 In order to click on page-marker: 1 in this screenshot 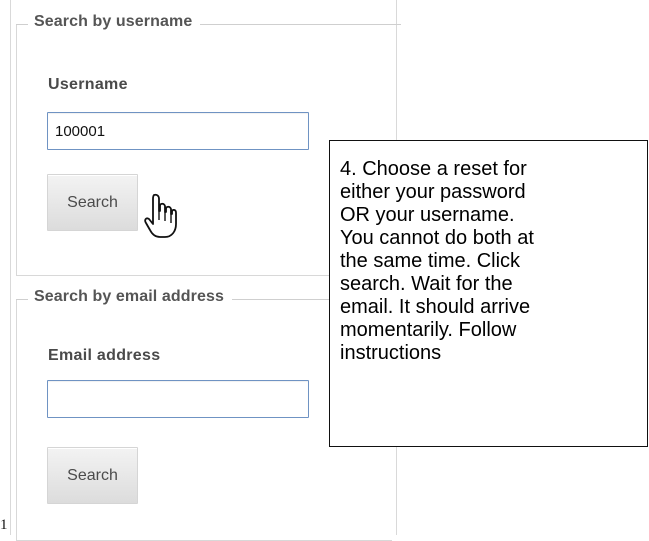, I will do `click(4, 525)`.